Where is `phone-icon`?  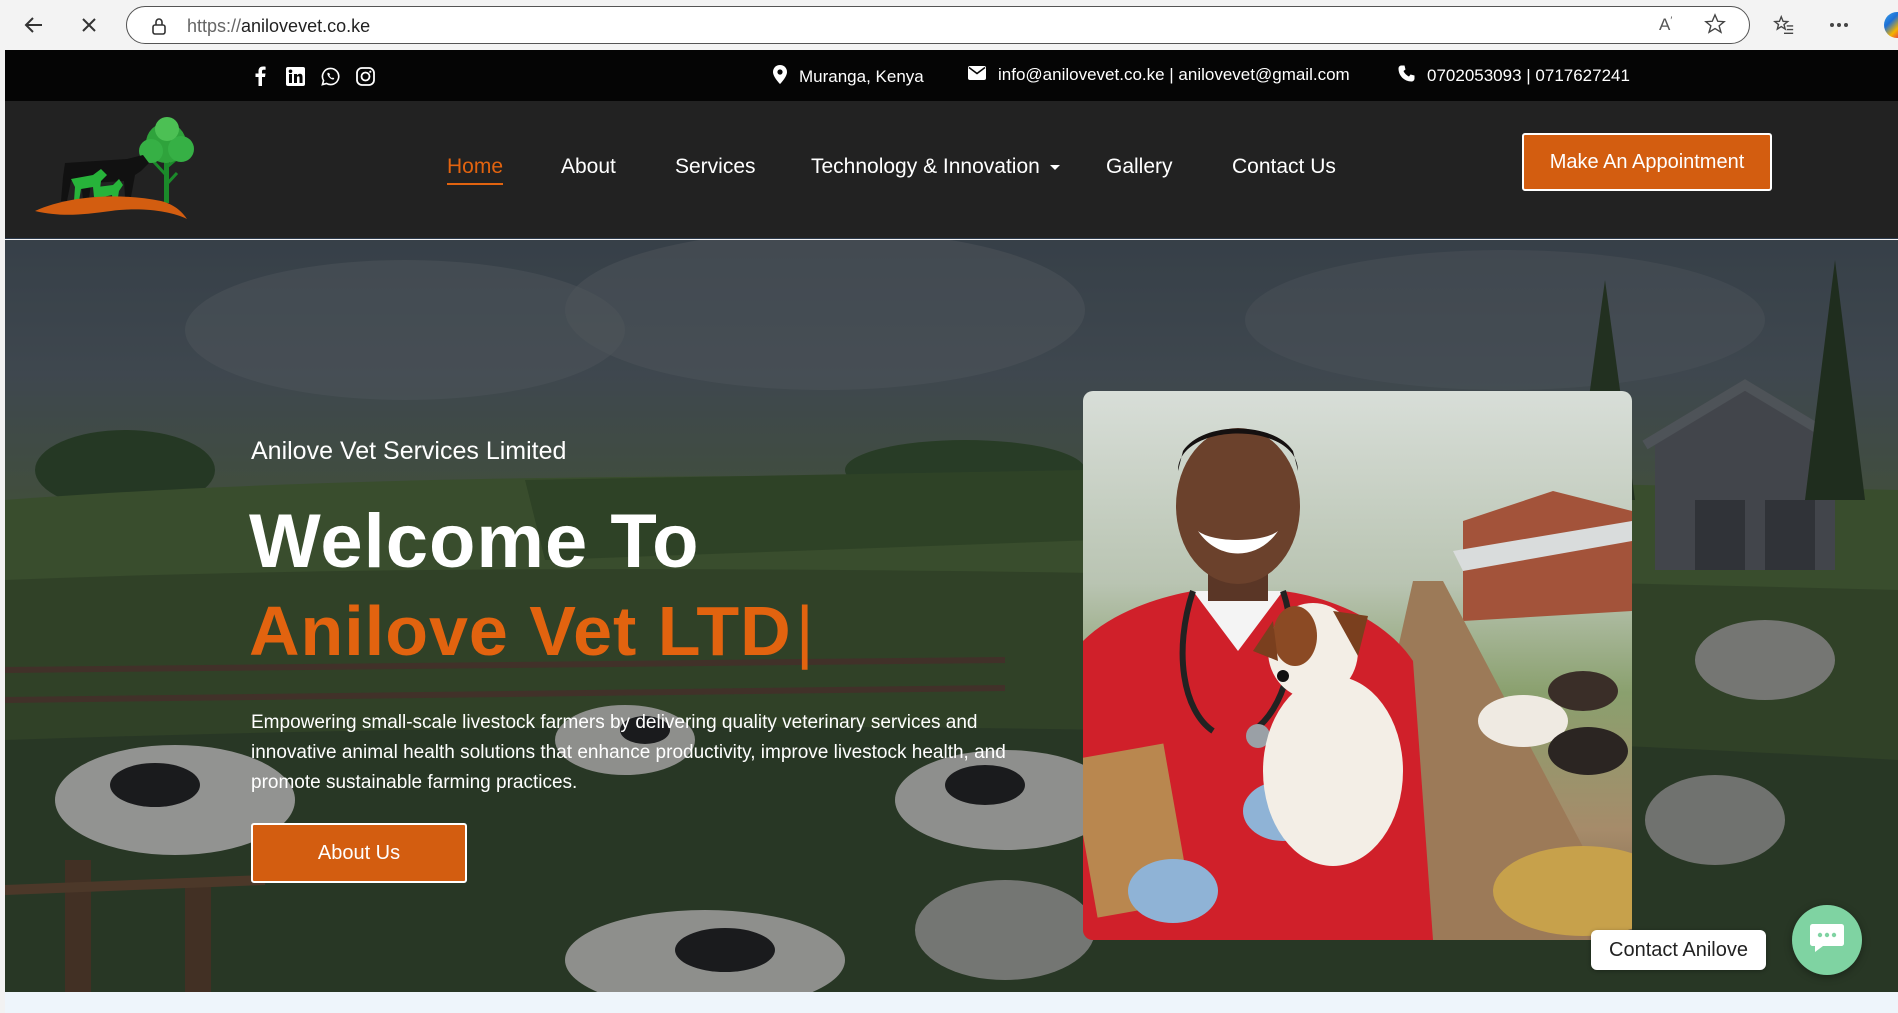
phone-icon is located at coordinates (1406, 76).